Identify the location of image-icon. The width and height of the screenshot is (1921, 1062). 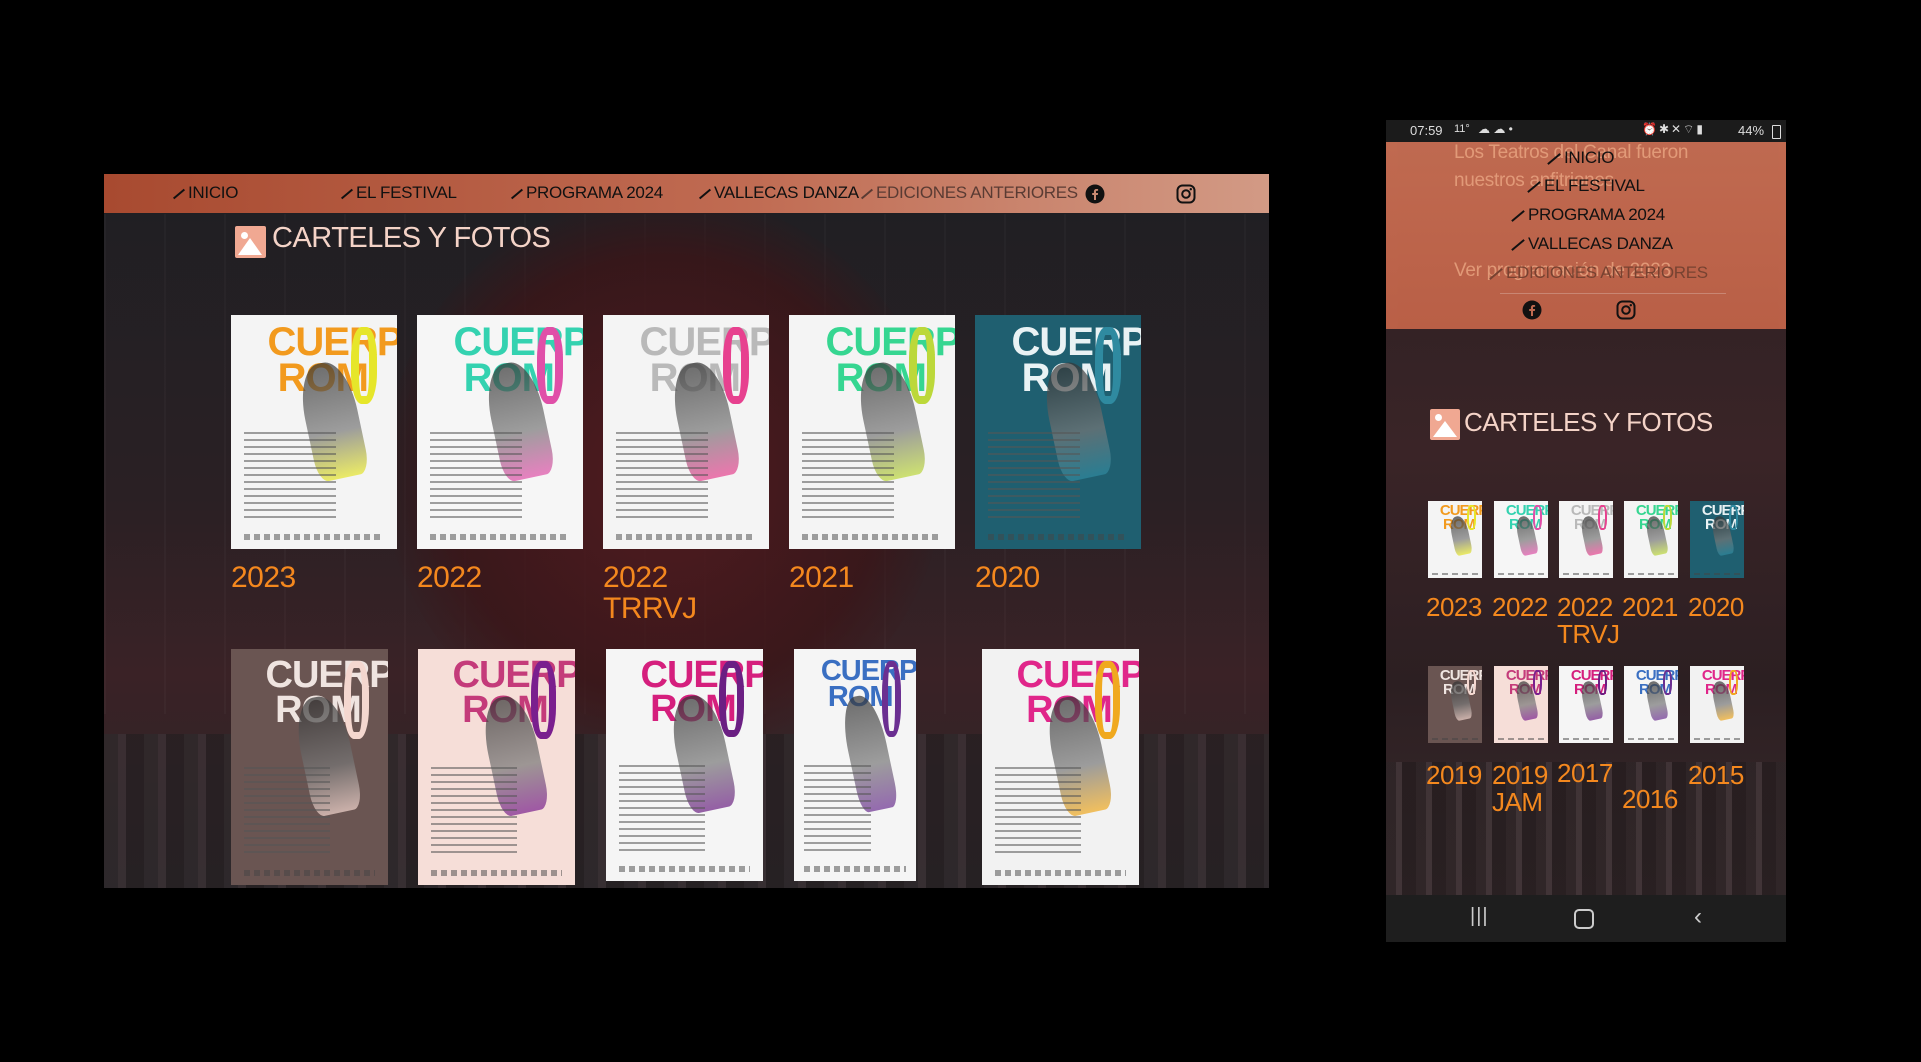
(250, 242).